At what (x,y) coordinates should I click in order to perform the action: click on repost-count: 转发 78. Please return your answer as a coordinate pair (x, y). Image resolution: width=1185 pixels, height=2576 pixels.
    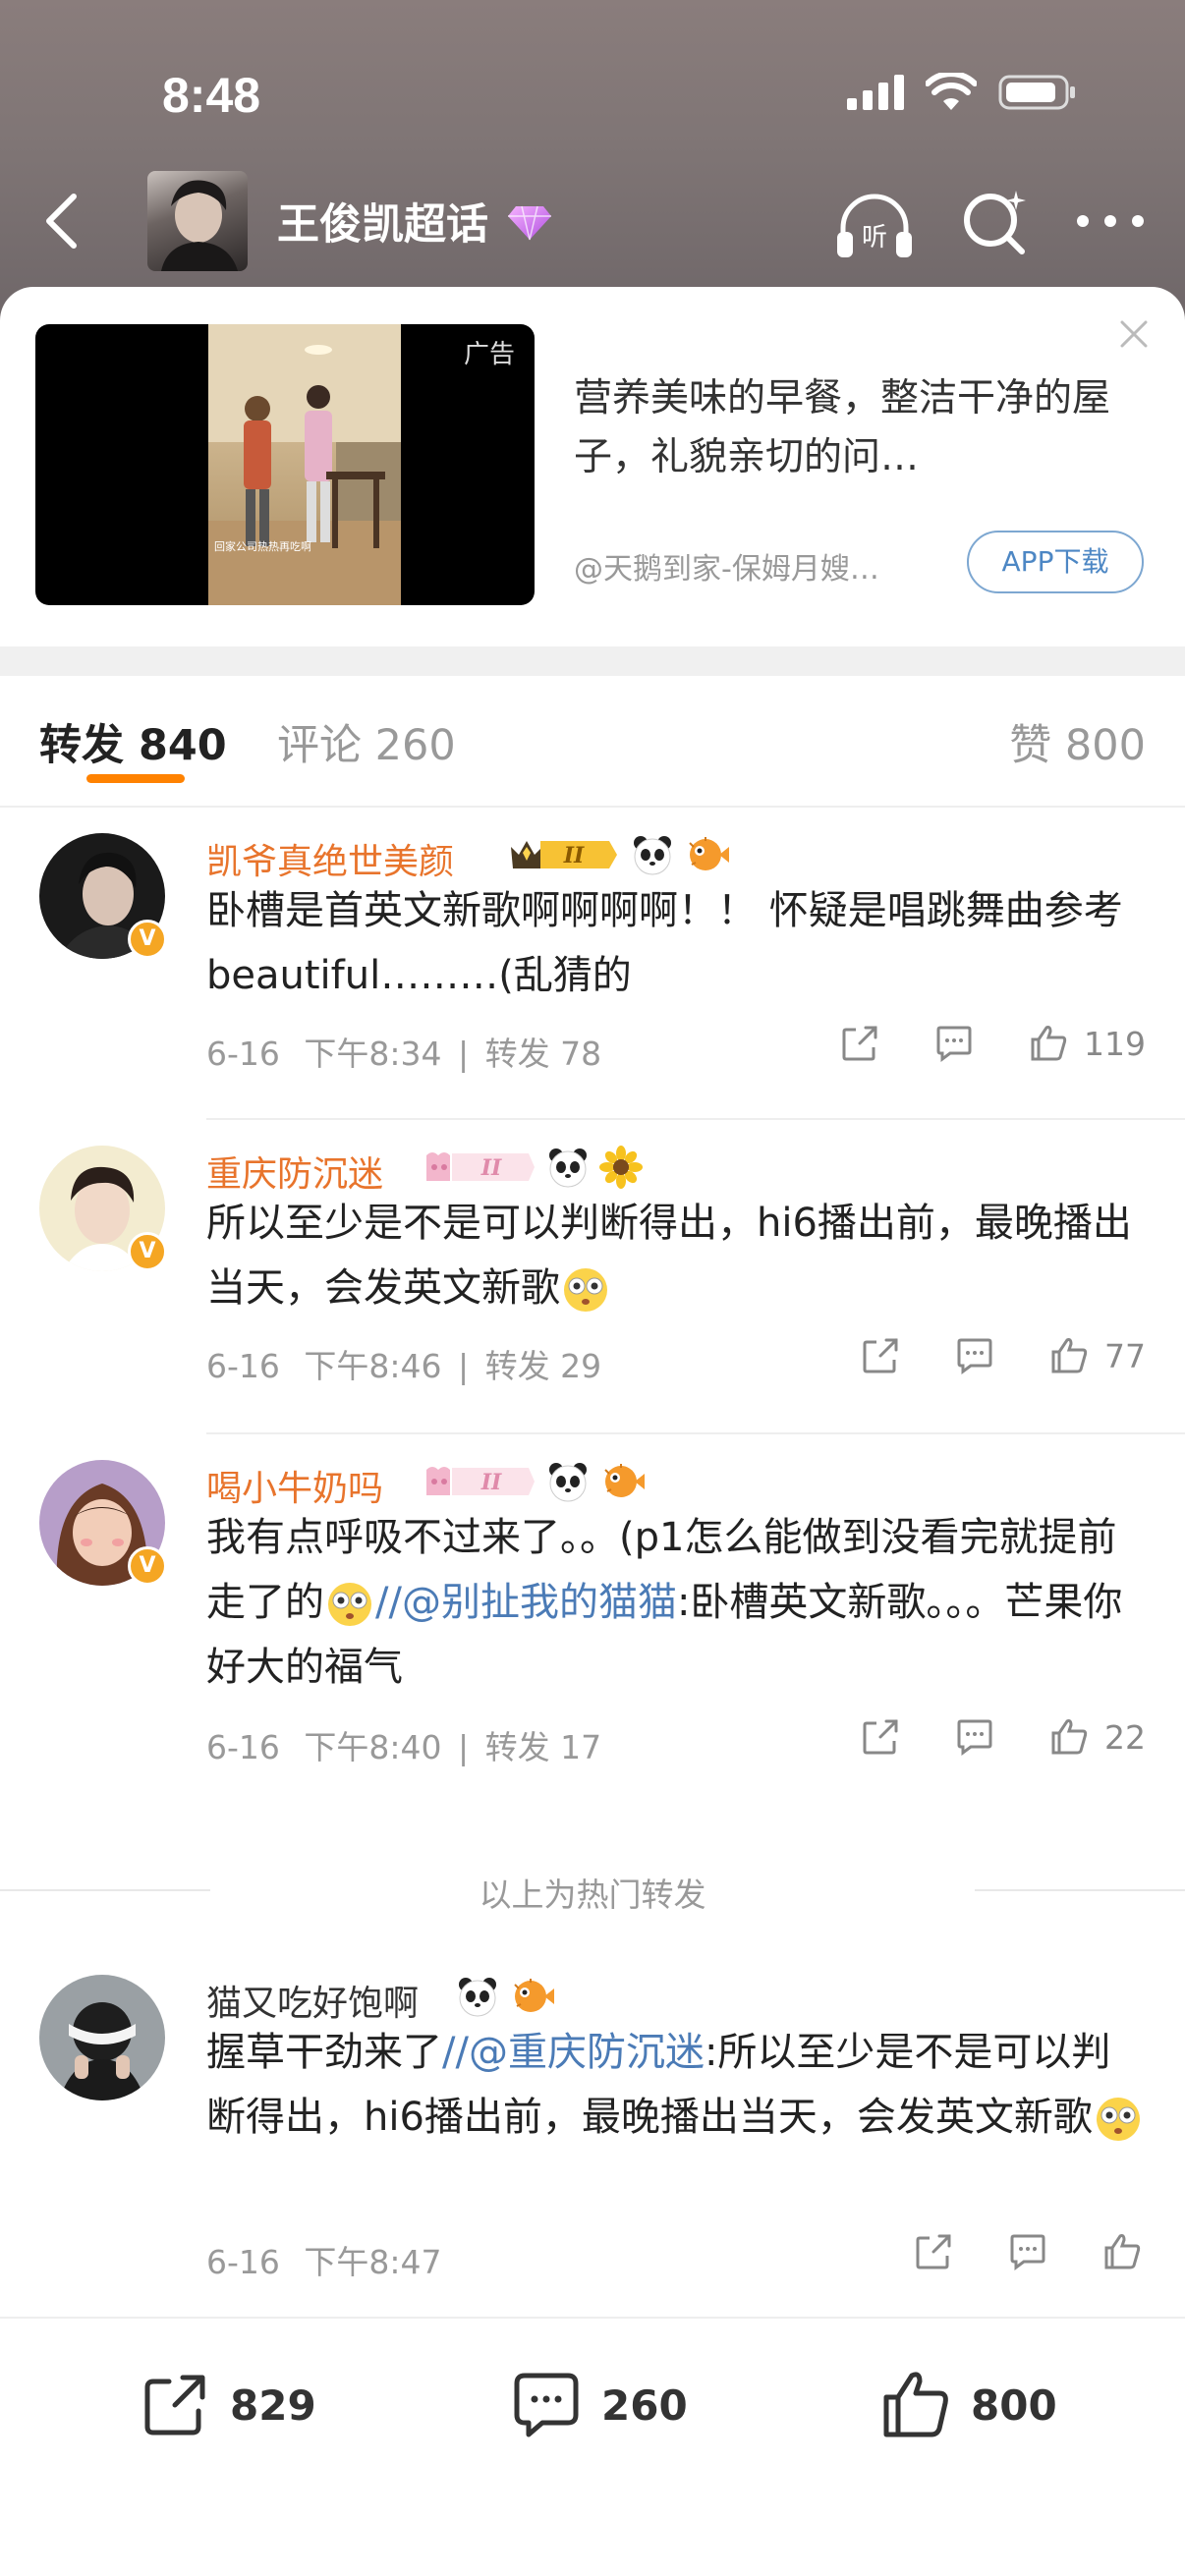
    Looking at the image, I should click on (543, 1054).